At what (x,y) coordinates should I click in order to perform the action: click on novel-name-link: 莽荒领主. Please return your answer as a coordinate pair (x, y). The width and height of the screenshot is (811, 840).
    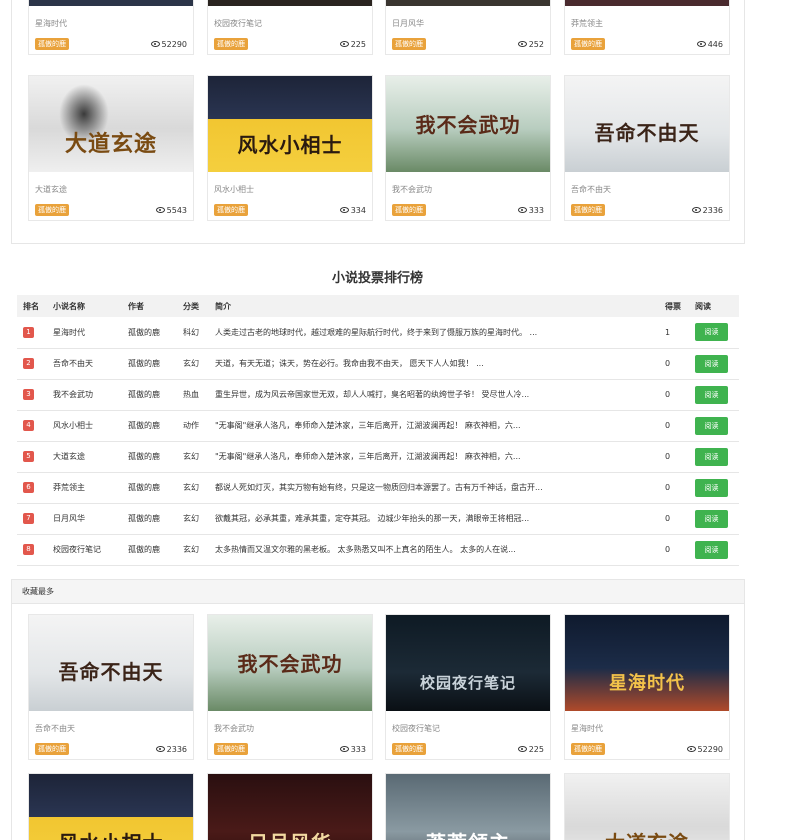
    Looking at the image, I should click on (84, 488).